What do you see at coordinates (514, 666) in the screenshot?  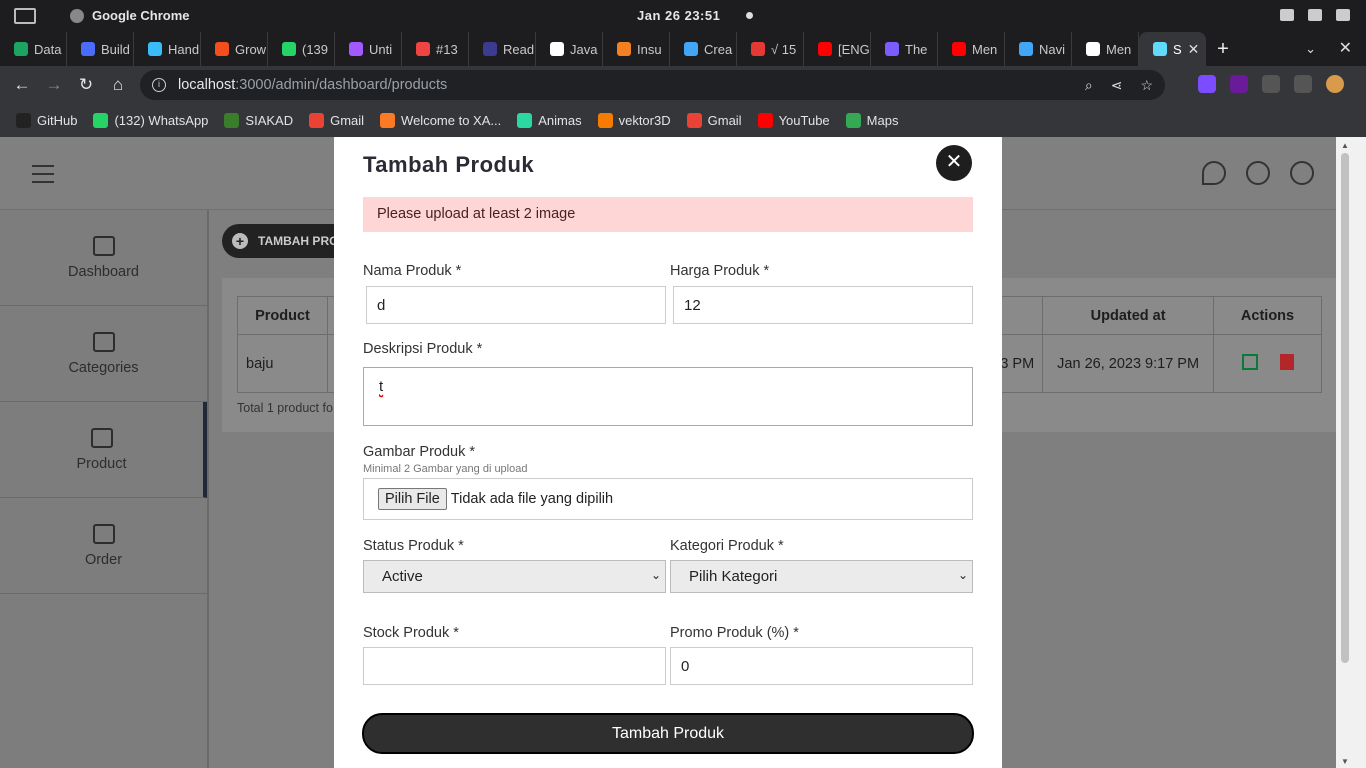 I see `stock-input` at bounding box center [514, 666].